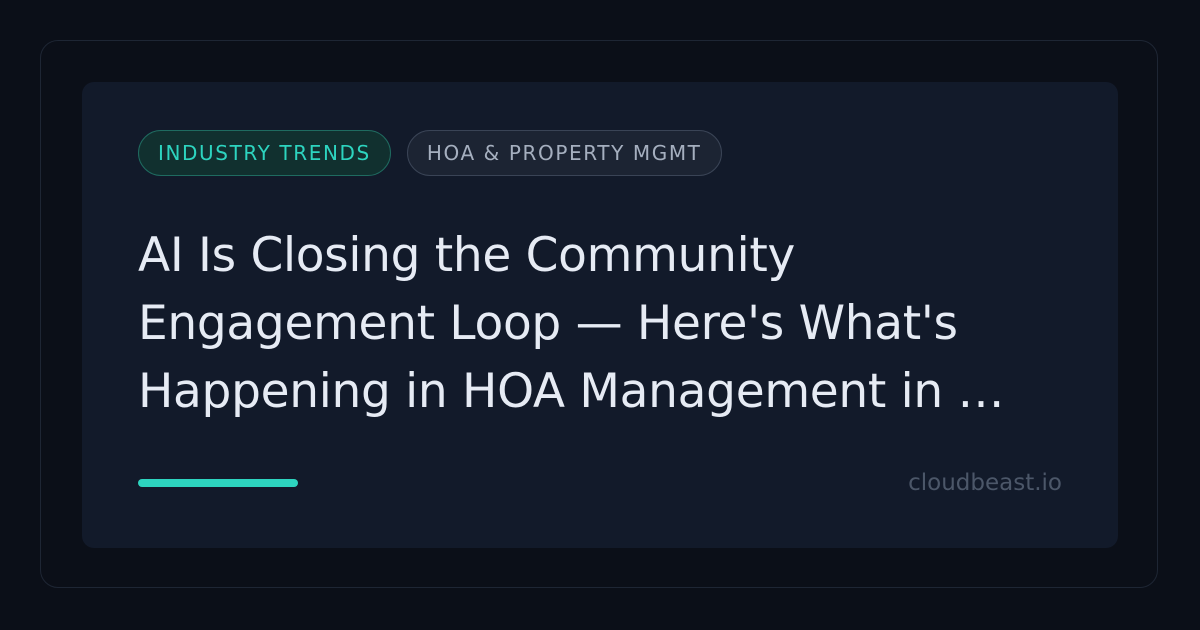 The image size is (1200, 630). Describe the element at coordinates (548, 323) in the screenshot. I see `headline-line-2: Engagement Loop — Here's What's` at that location.